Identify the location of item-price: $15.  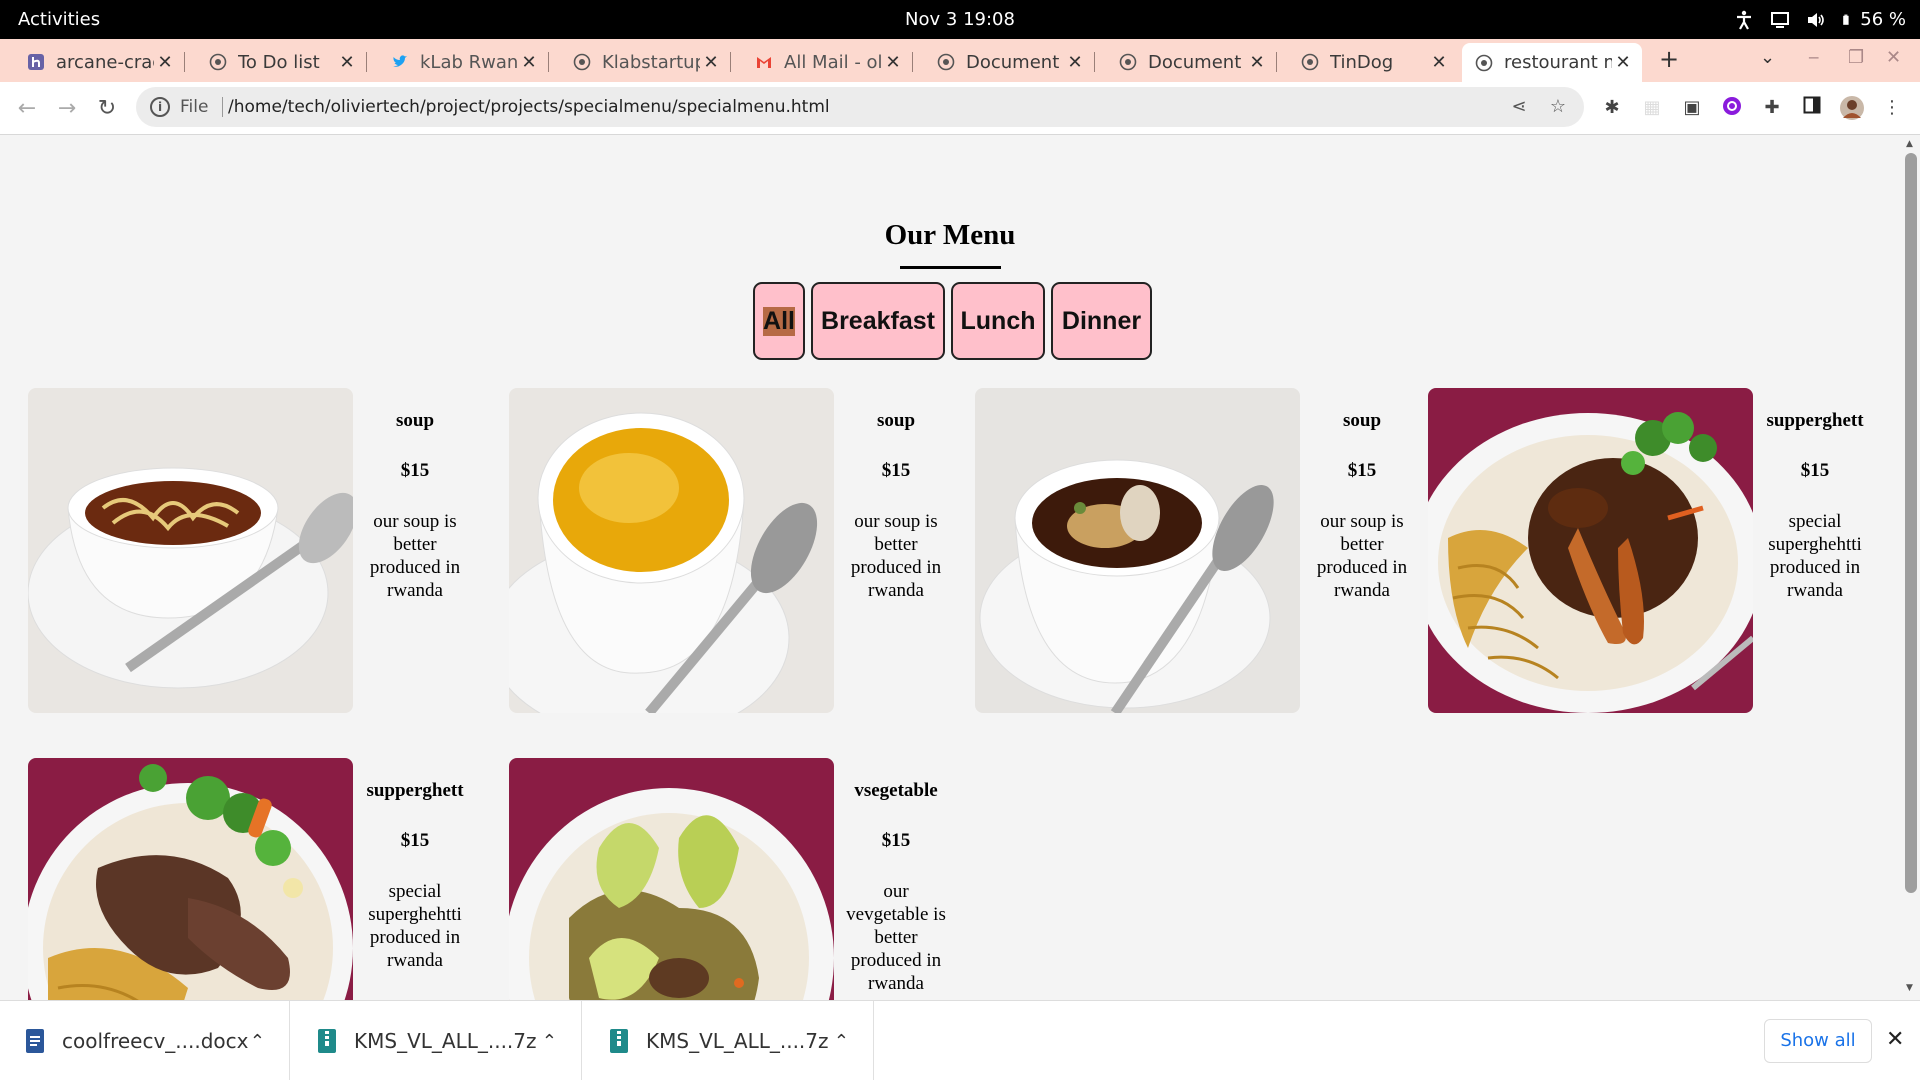
(1362, 470).